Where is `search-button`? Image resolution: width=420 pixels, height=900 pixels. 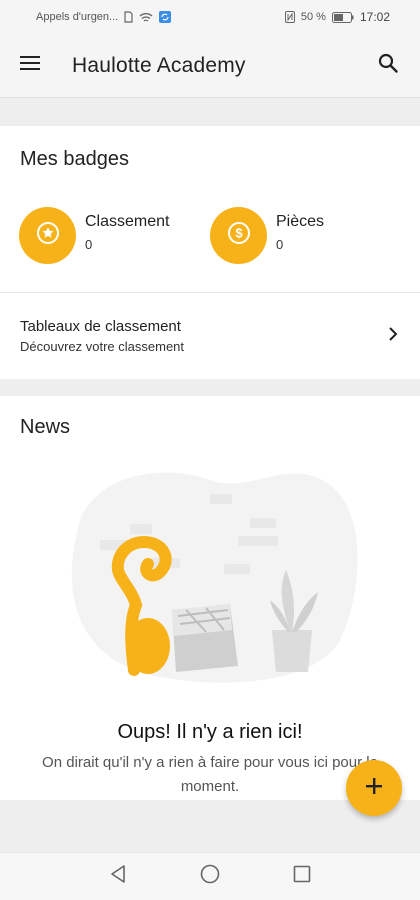
search-button is located at coordinates (388, 66).